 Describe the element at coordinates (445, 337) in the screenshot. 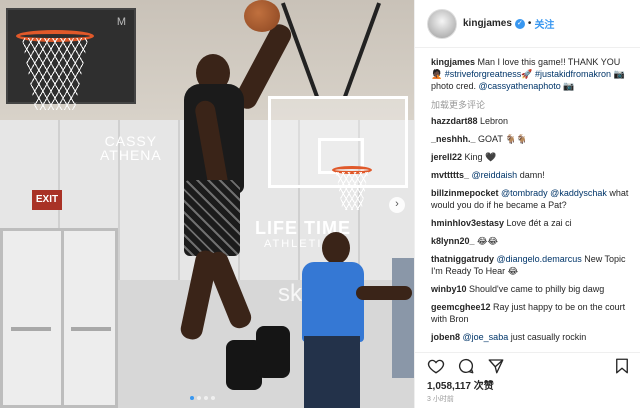

I see `comment-username: joben8` at that location.